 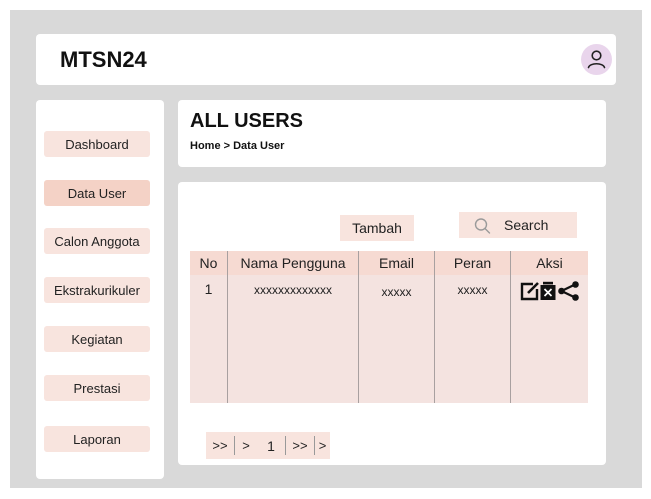 I want to click on row-actions, so click(x=551, y=291).